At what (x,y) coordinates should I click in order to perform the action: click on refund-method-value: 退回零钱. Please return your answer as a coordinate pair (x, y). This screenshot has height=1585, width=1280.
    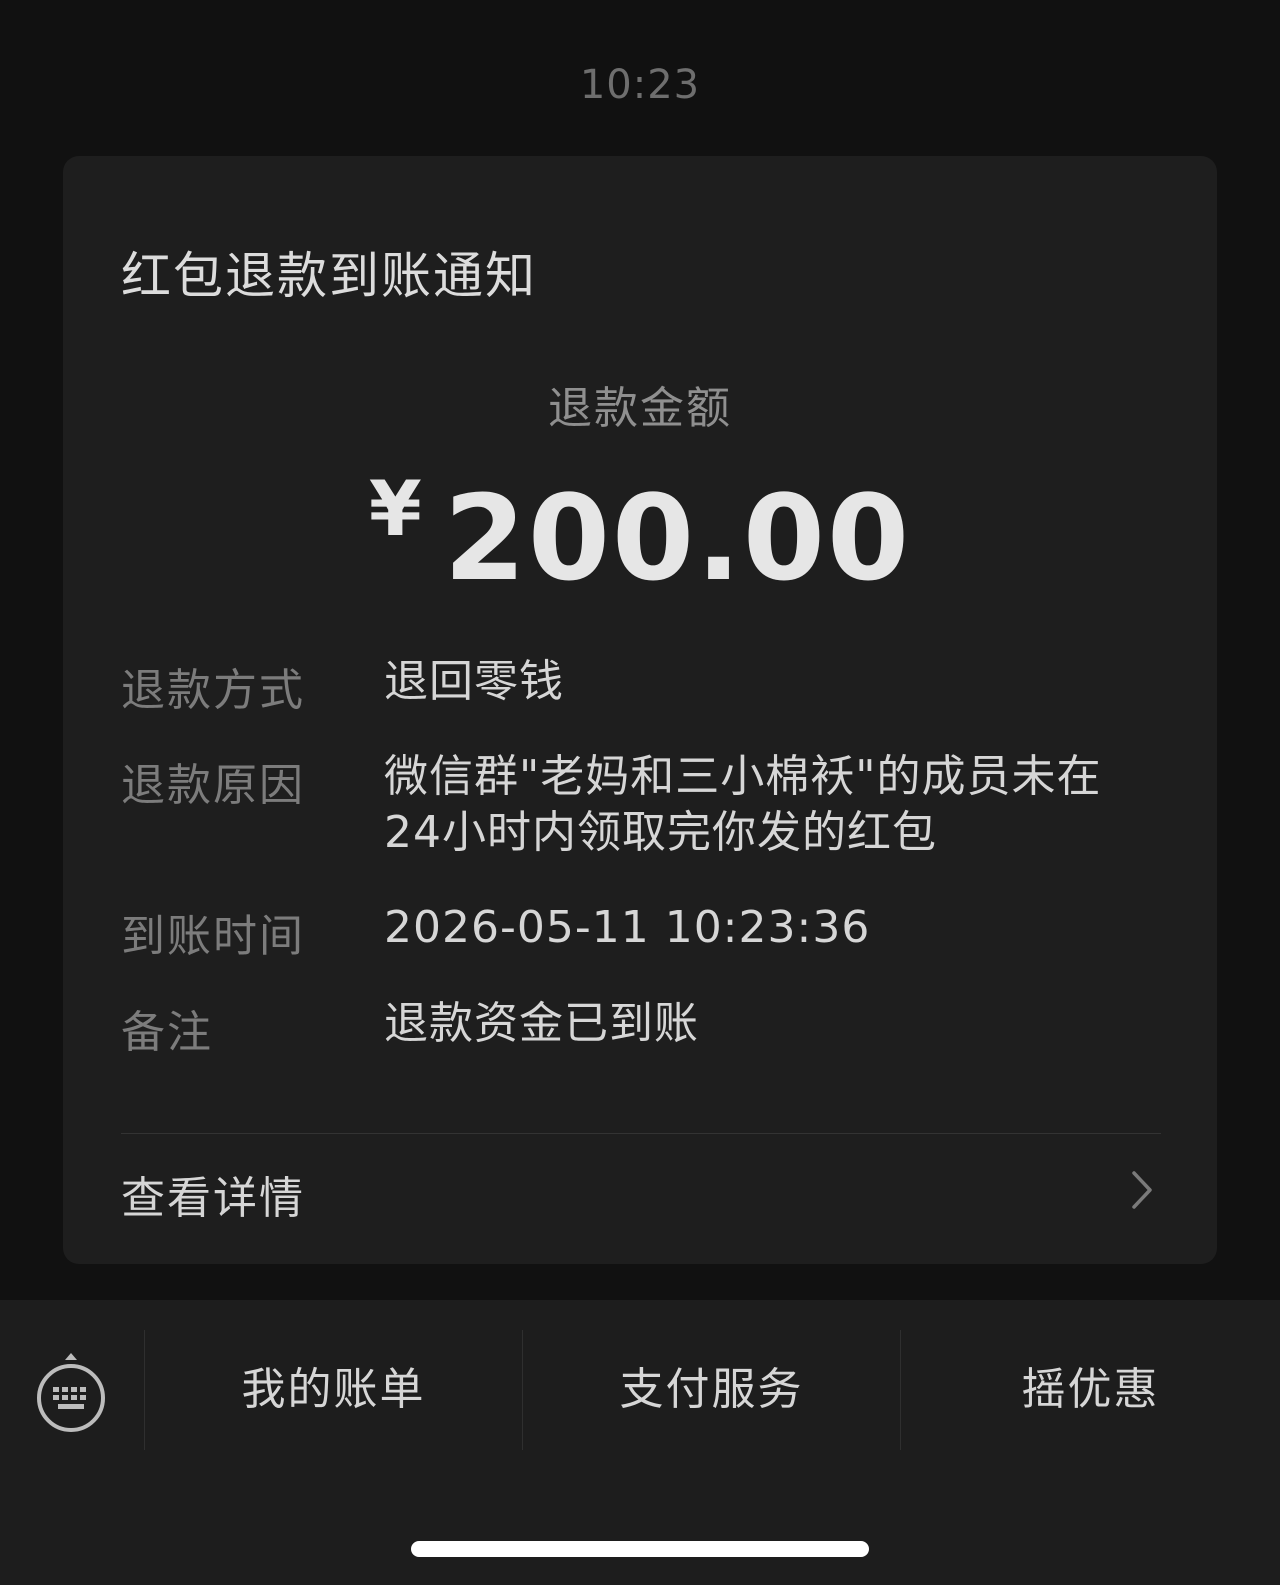
    Looking at the image, I should click on (474, 681).